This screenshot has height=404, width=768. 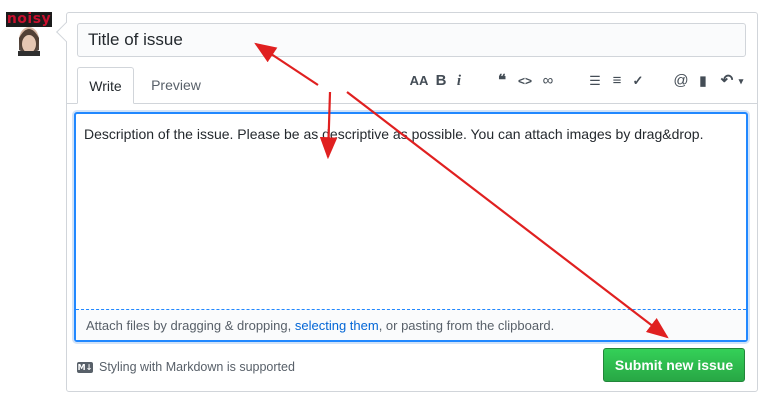 I want to click on task-list-icon: ✓, so click(x=638, y=81).